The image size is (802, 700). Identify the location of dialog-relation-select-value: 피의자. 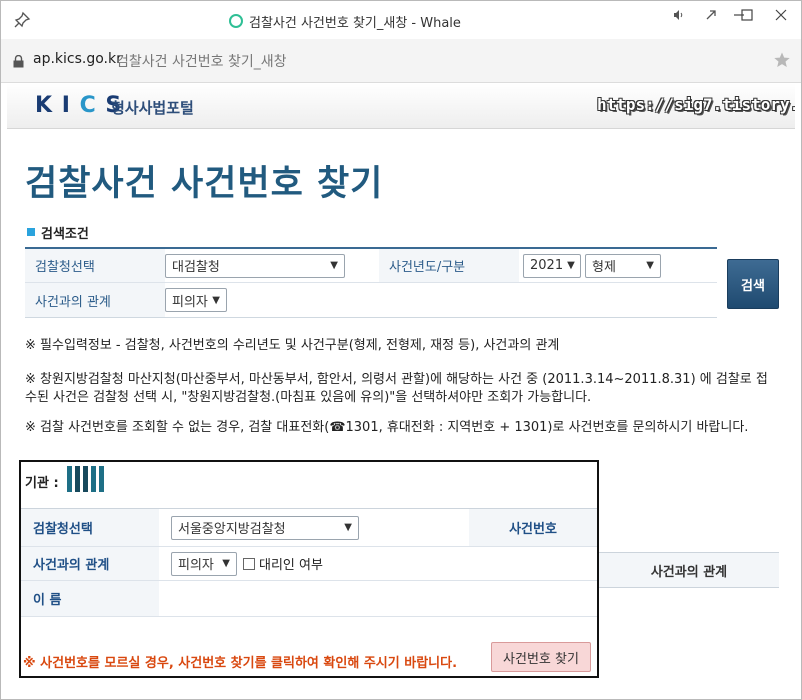
(196, 565).